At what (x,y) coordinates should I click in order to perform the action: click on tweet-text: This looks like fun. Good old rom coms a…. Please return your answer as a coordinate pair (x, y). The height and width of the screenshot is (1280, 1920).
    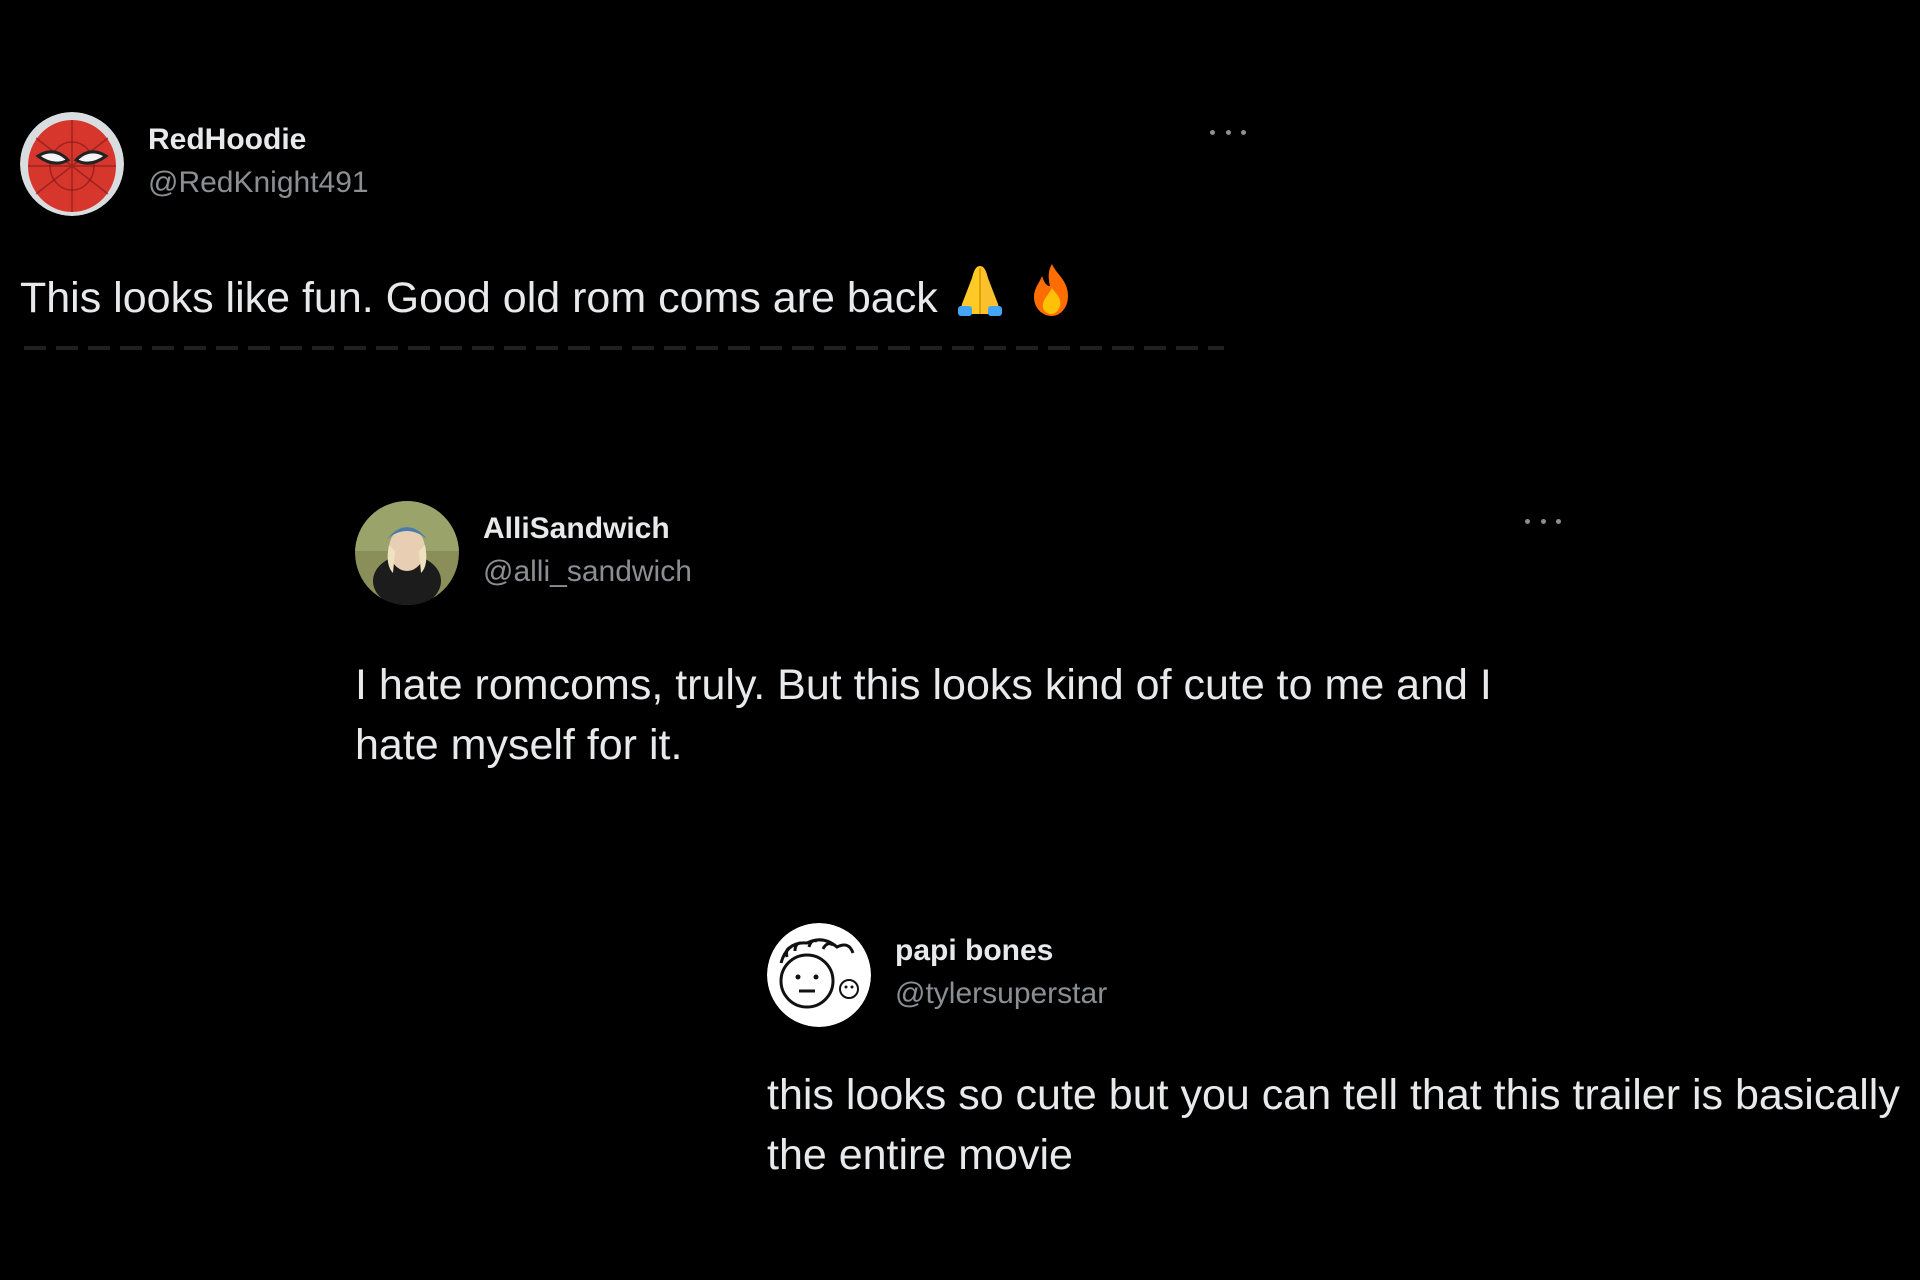
    Looking at the image, I should click on (630, 294).